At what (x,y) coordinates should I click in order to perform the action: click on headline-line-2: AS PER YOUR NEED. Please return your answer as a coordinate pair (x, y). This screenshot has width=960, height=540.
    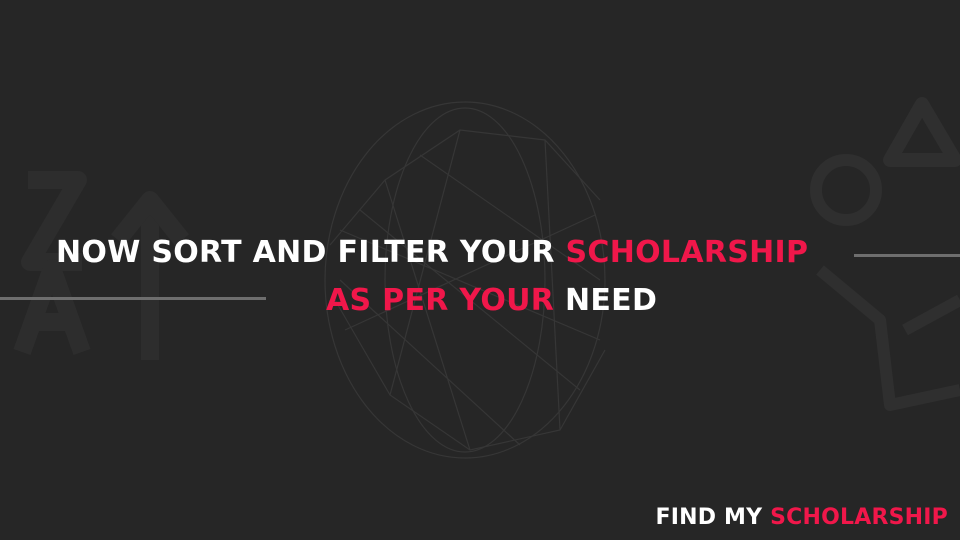
    Looking at the image, I should click on (491, 301).